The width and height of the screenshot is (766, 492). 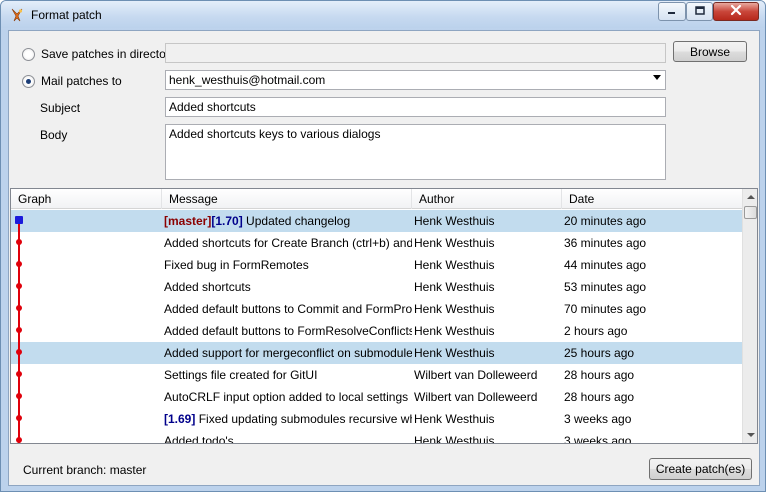 I want to click on mail-radio-row: Mail patches to, so click(x=72, y=81).